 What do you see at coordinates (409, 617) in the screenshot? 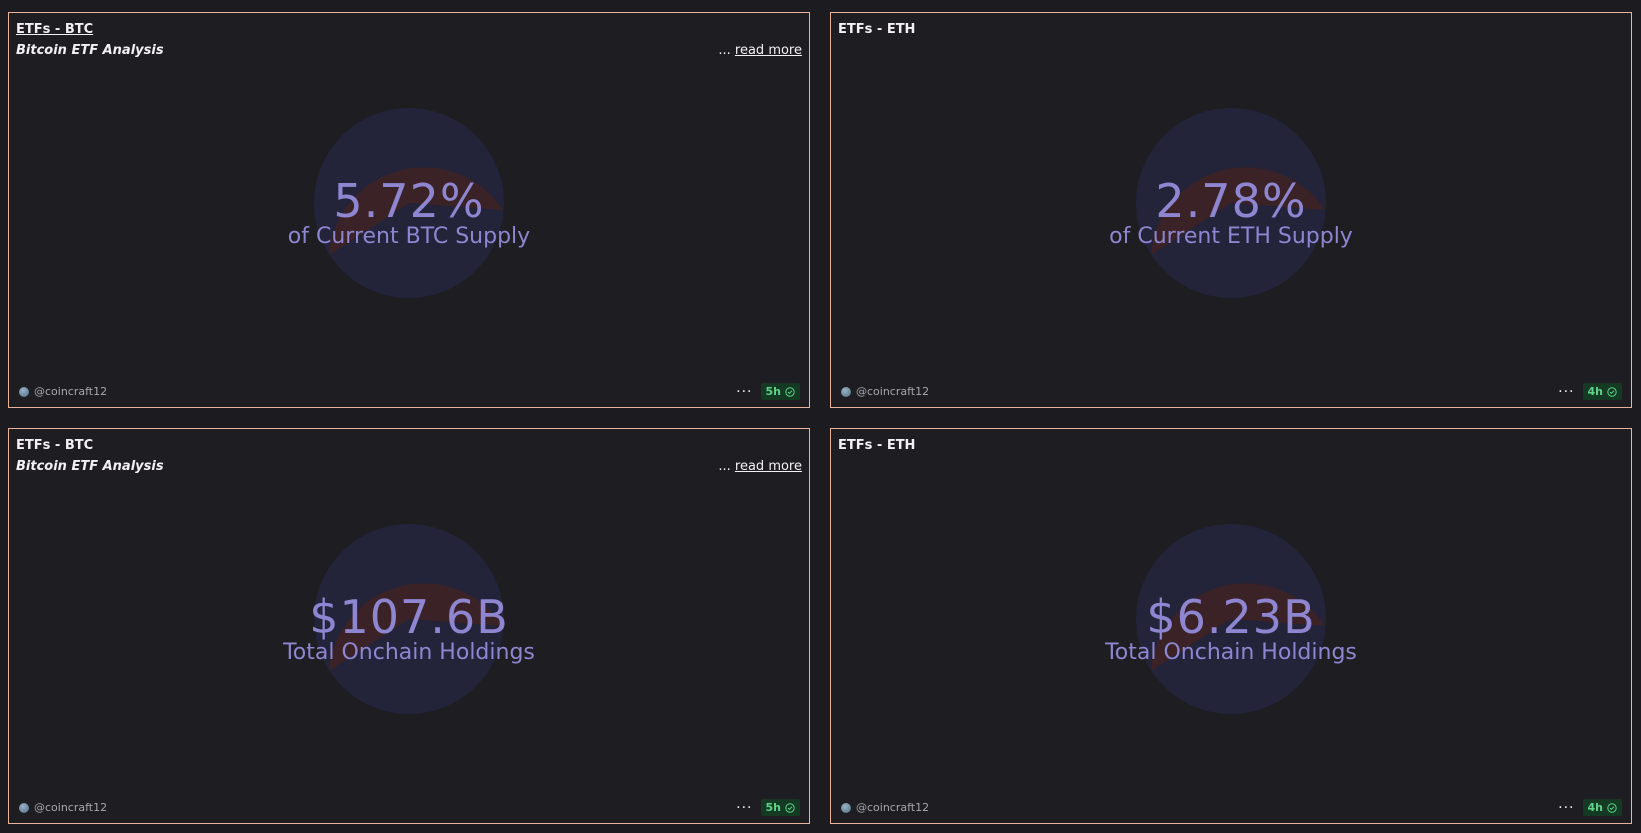
I see `metric-value: $107.6B` at bounding box center [409, 617].